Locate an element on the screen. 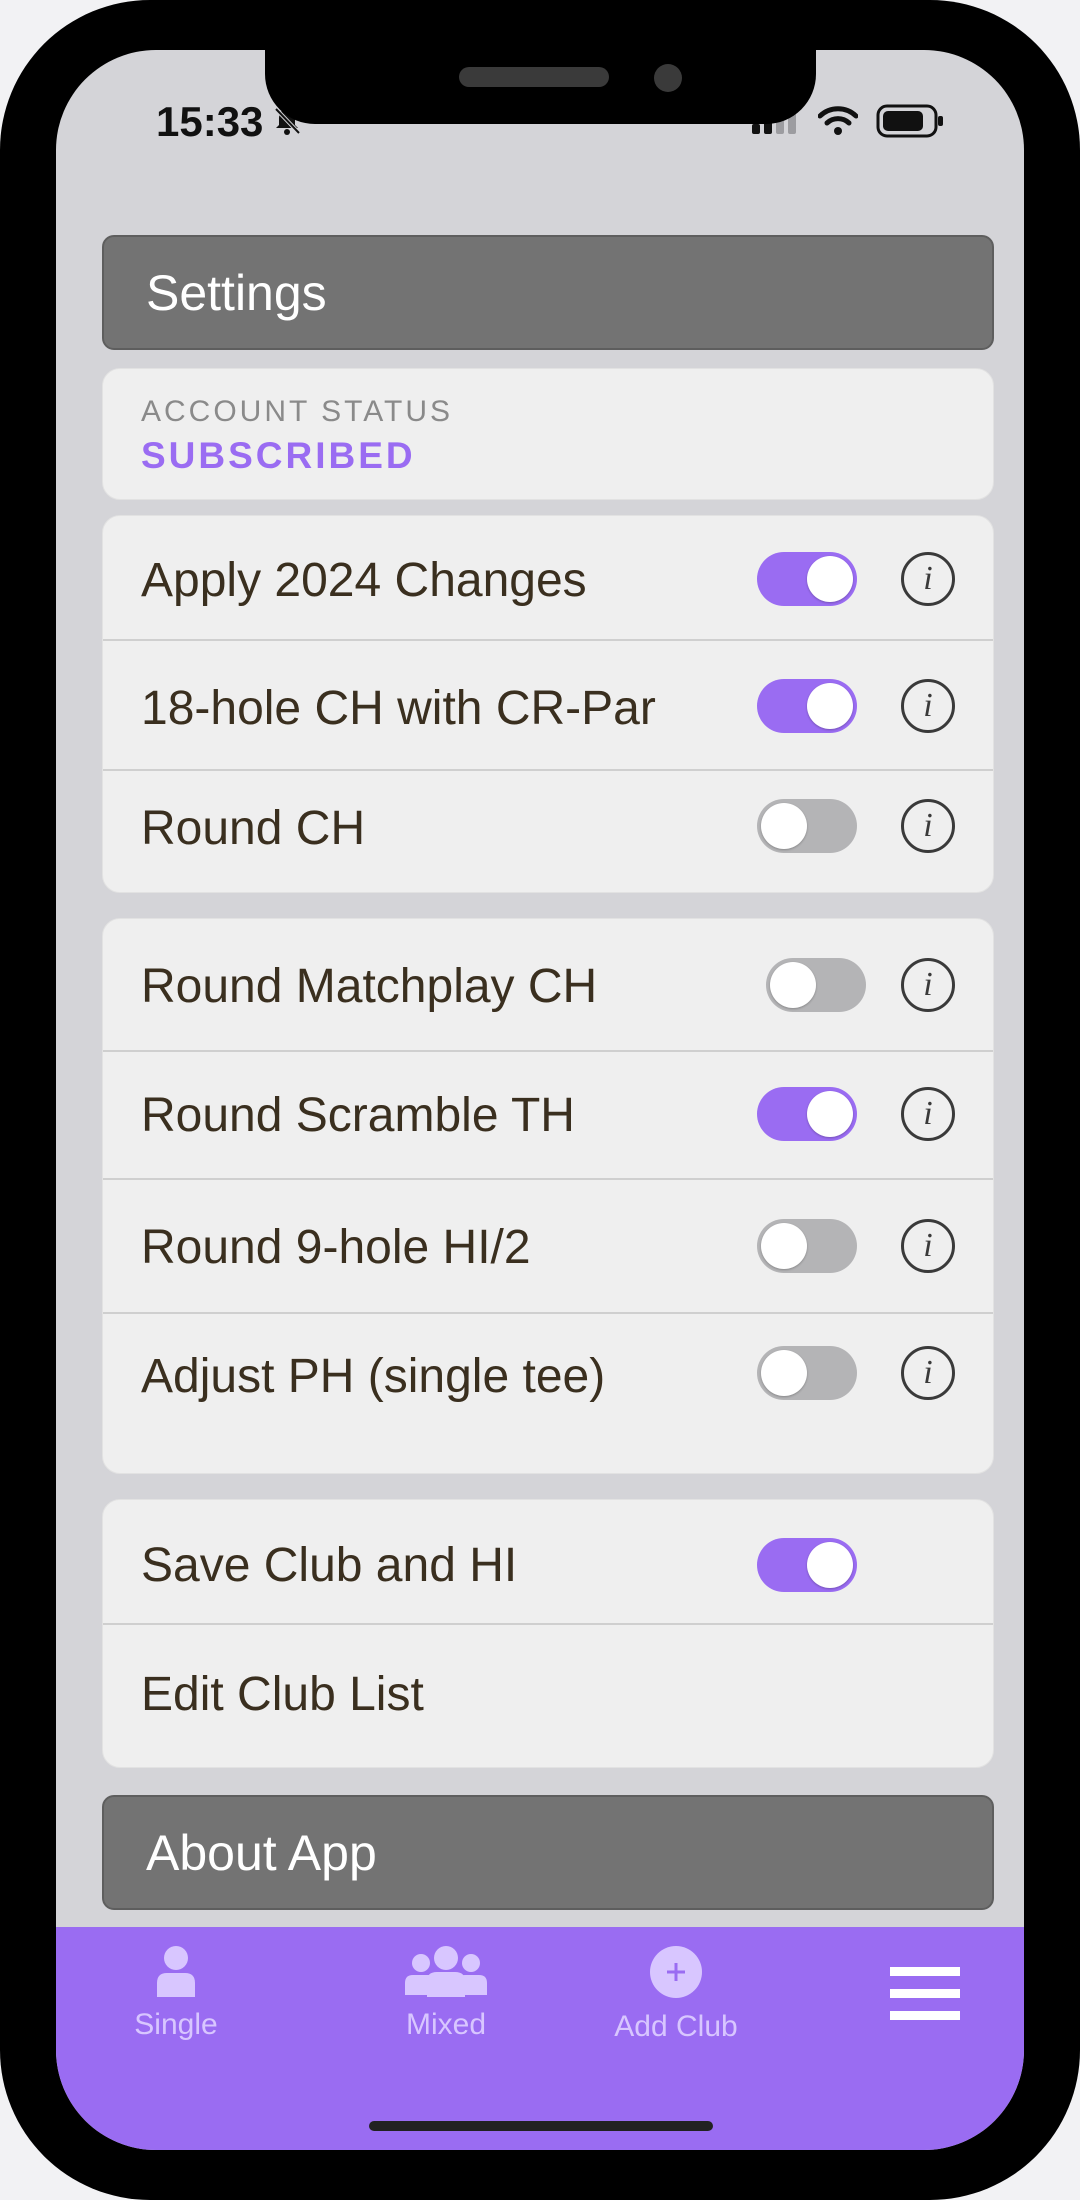  tab-add-club: Add Club is located at coordinates (676, 1994).